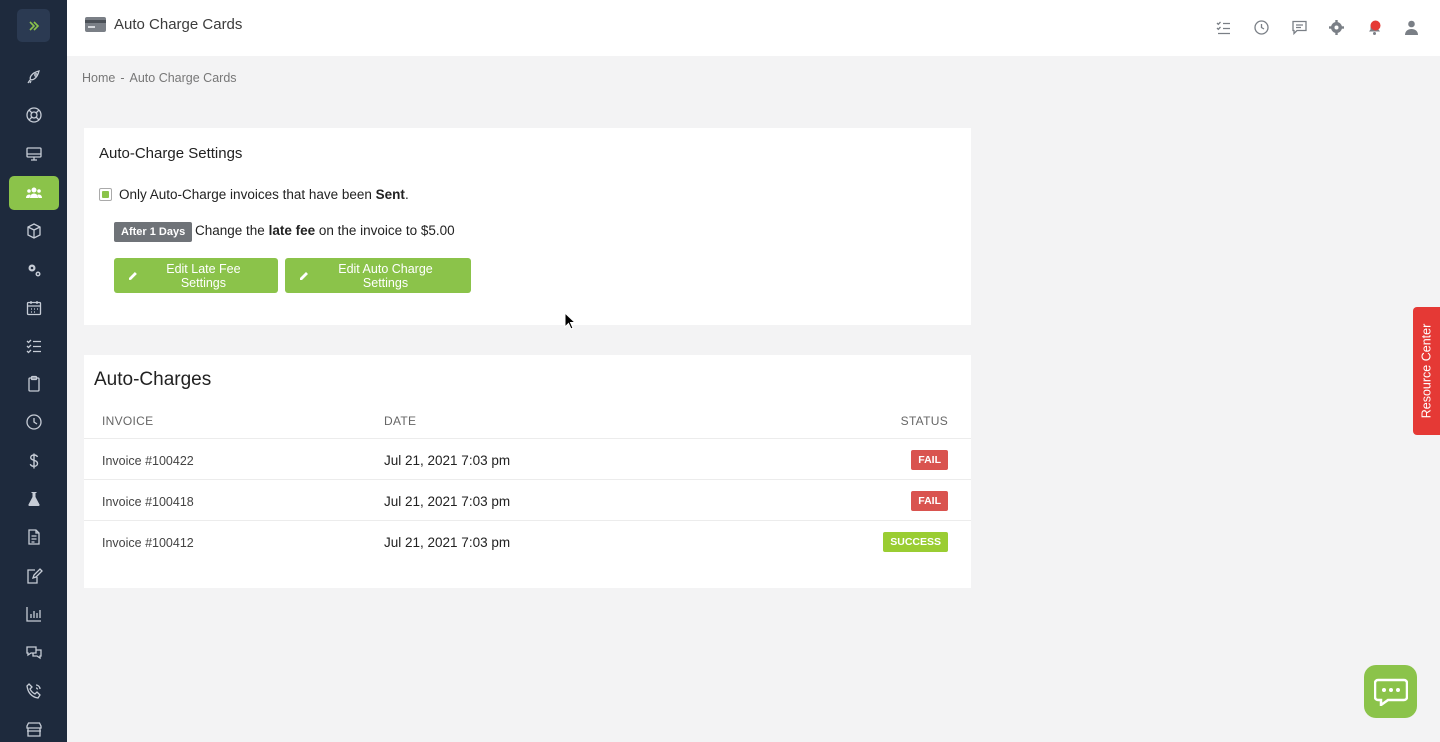 The image size is (1440, 742). I want to click on flask-icon, so click(34, 499).